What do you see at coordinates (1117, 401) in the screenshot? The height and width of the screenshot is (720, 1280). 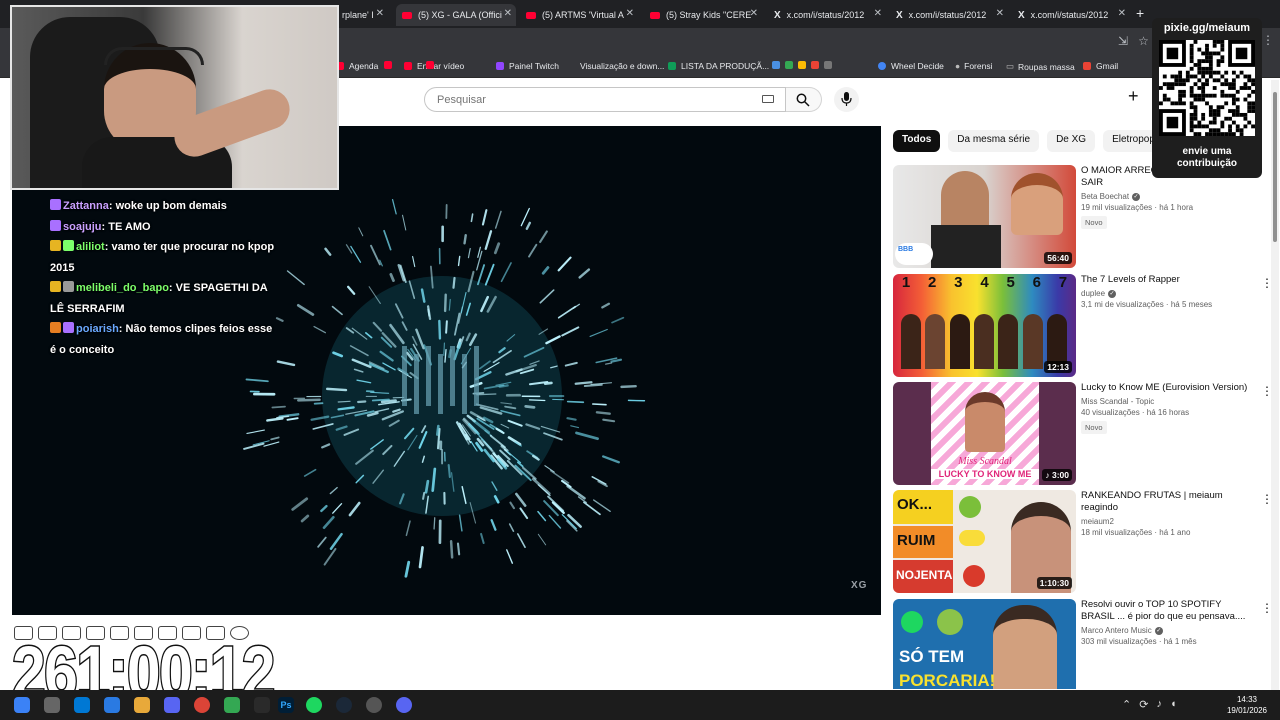 I see `channel-name: Miss Scandal - Topic` at bounding box center [1117, 401].